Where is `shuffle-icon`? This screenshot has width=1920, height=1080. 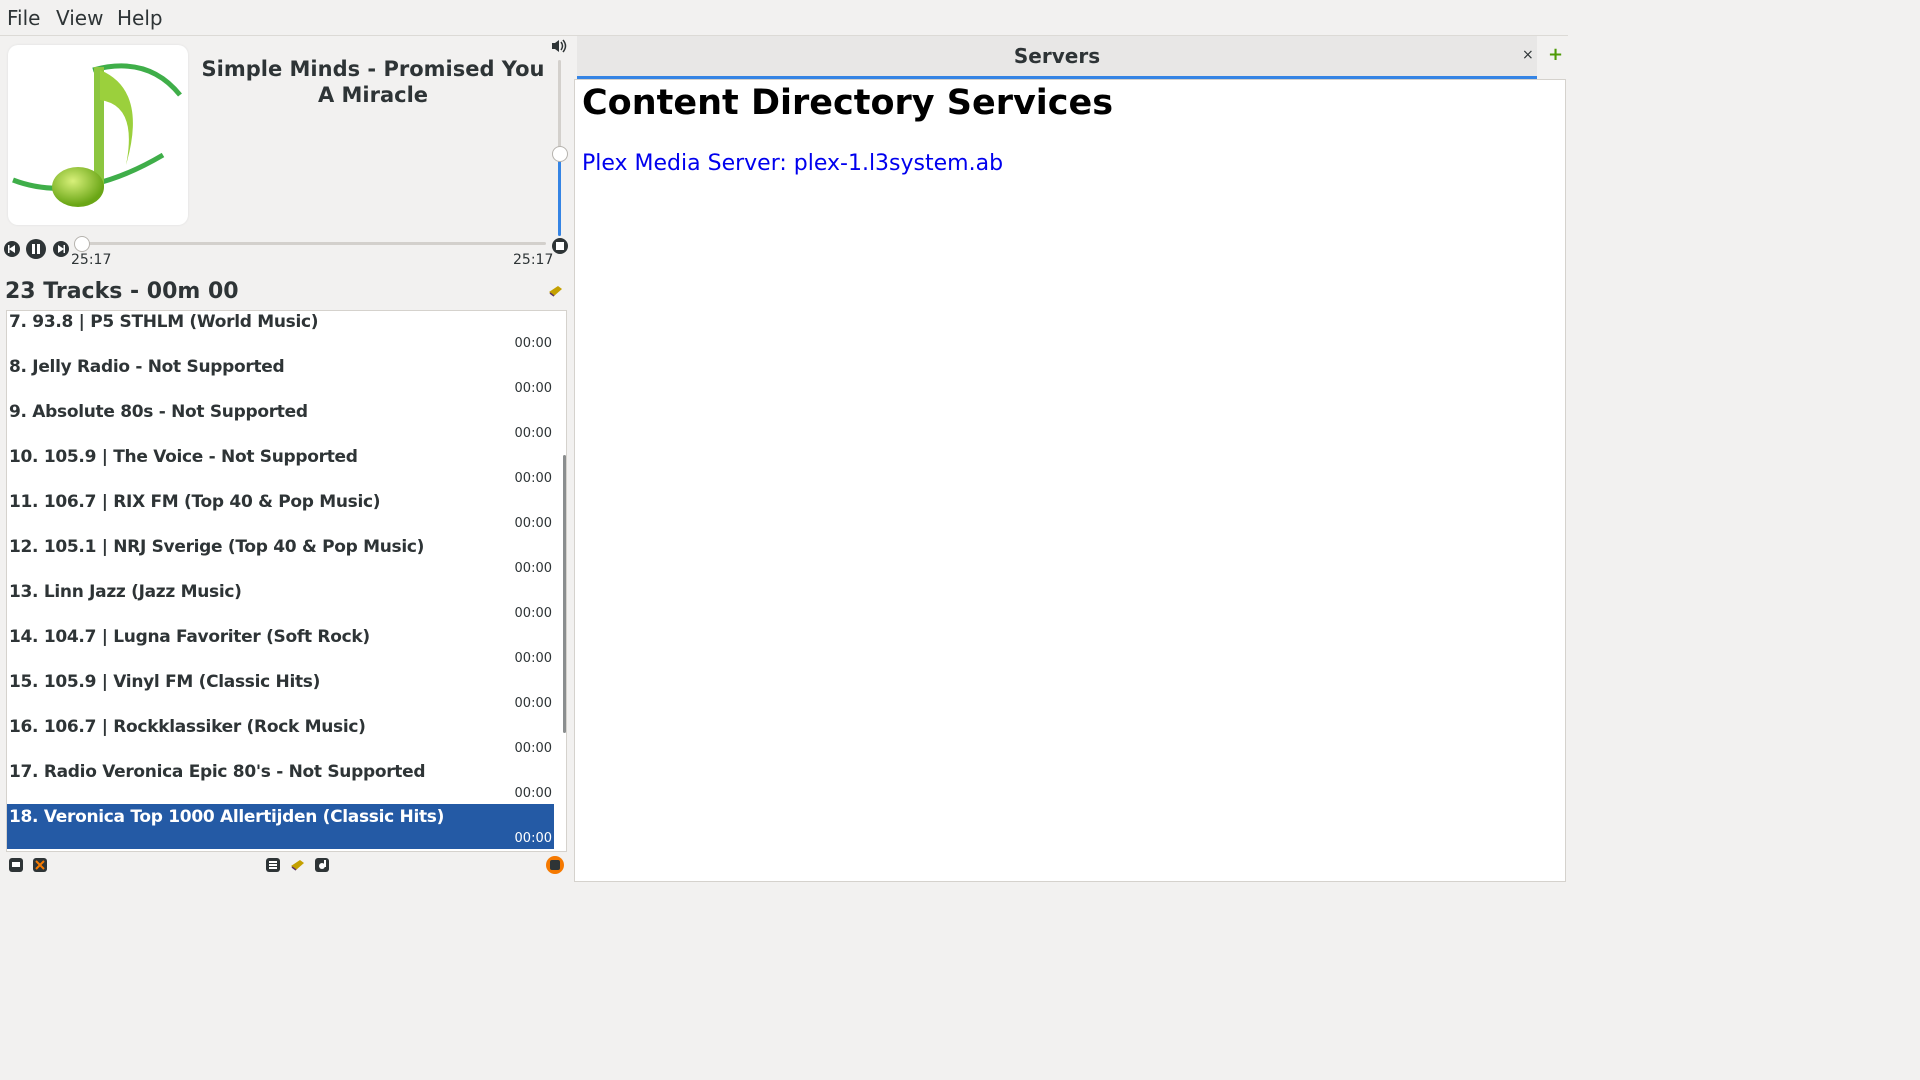 shuffle-icon is located at coordinates (40, 865).